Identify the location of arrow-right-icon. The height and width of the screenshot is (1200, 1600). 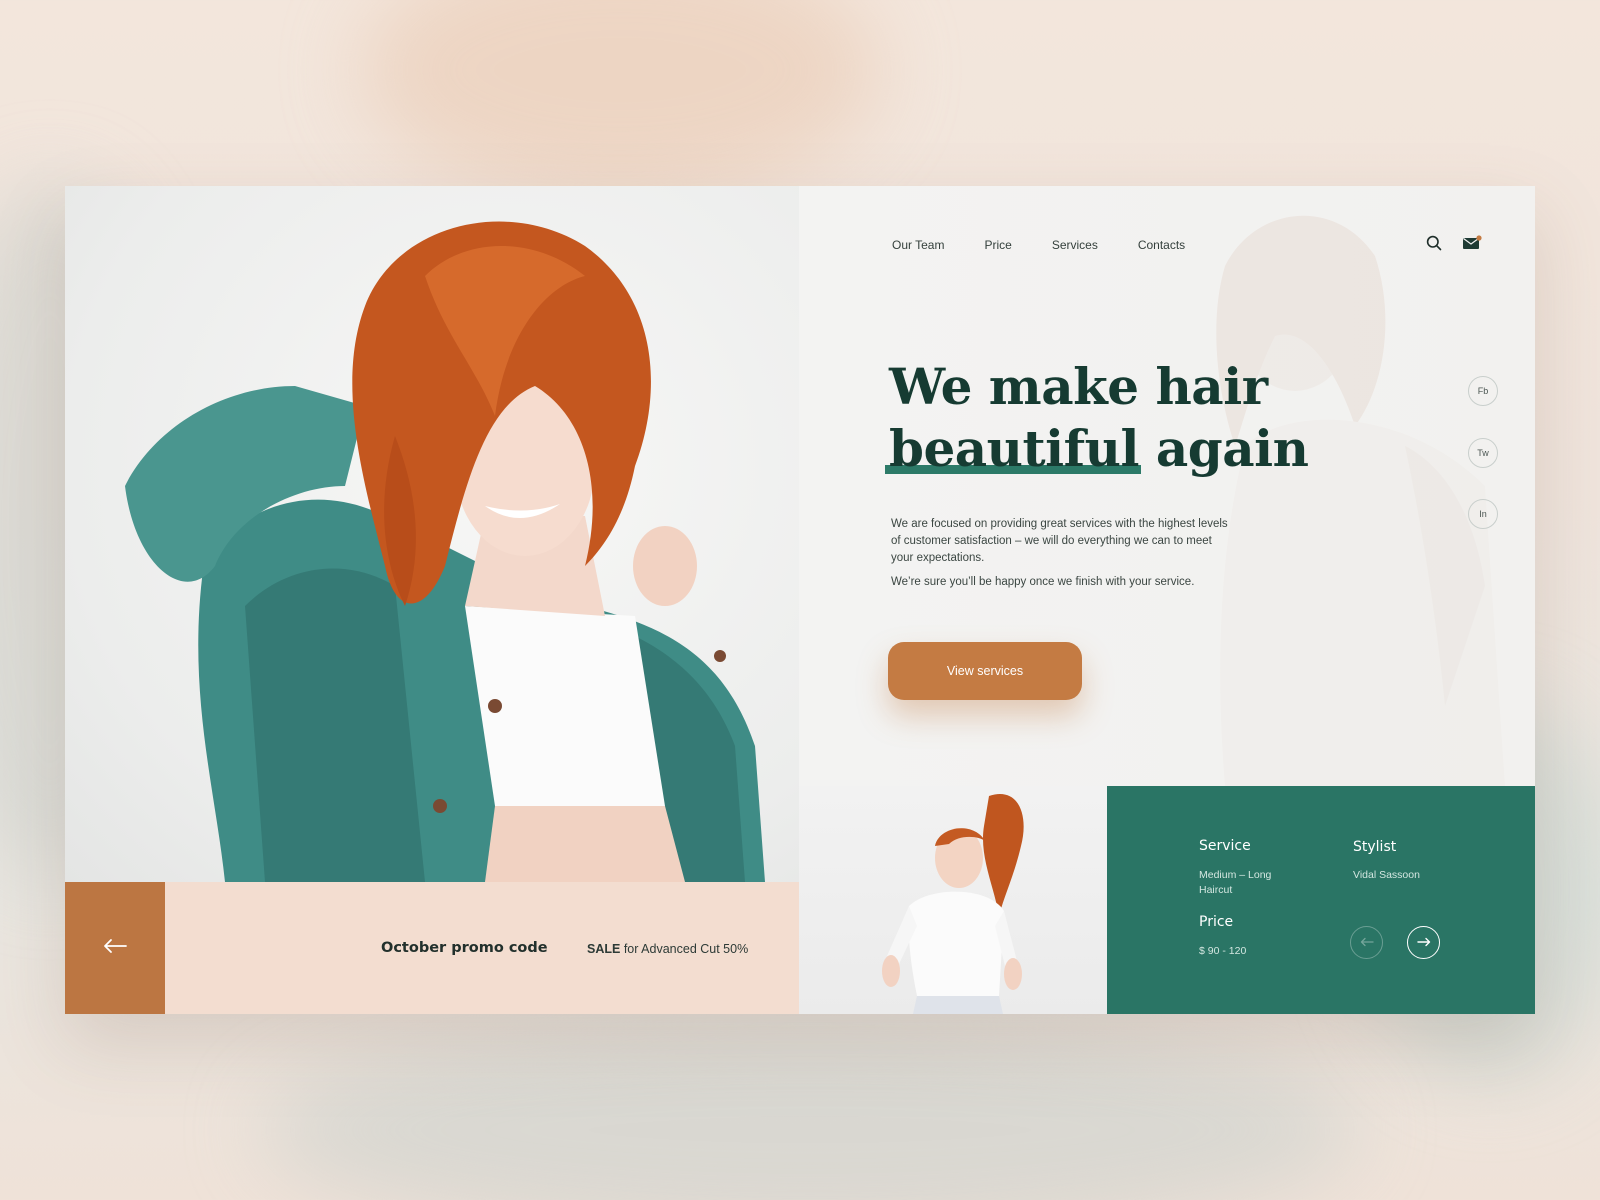
(1423, 943).